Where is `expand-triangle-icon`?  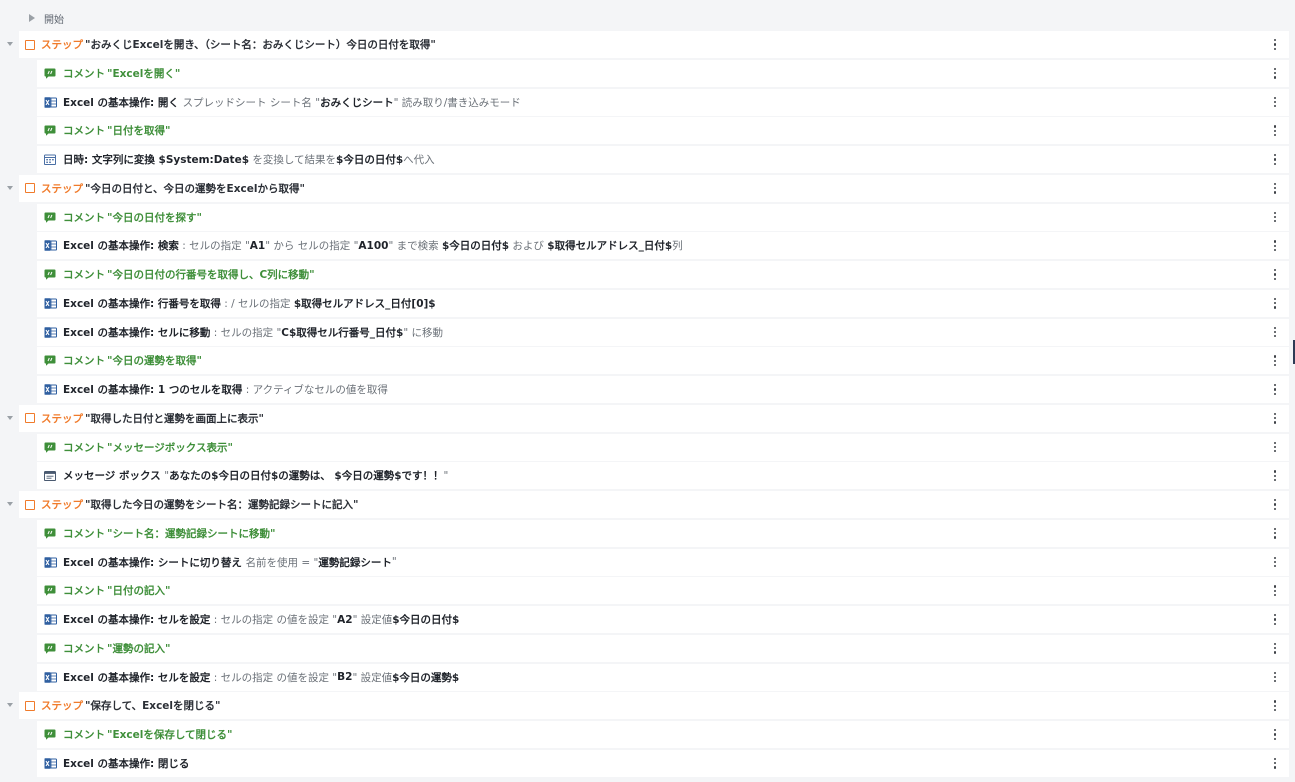
expand-triangle-icon is located at coordinates (32, 18).